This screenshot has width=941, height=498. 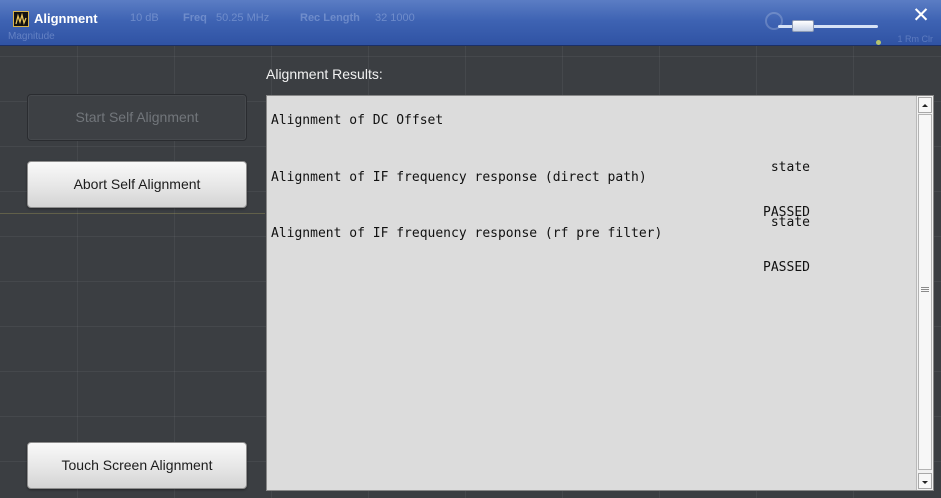 What do you see at coordinates (137, 465) in the screenshot?
I see `touch-screen-alignment-button: Touch Screen Alignment` at bounding box center [137, 465].